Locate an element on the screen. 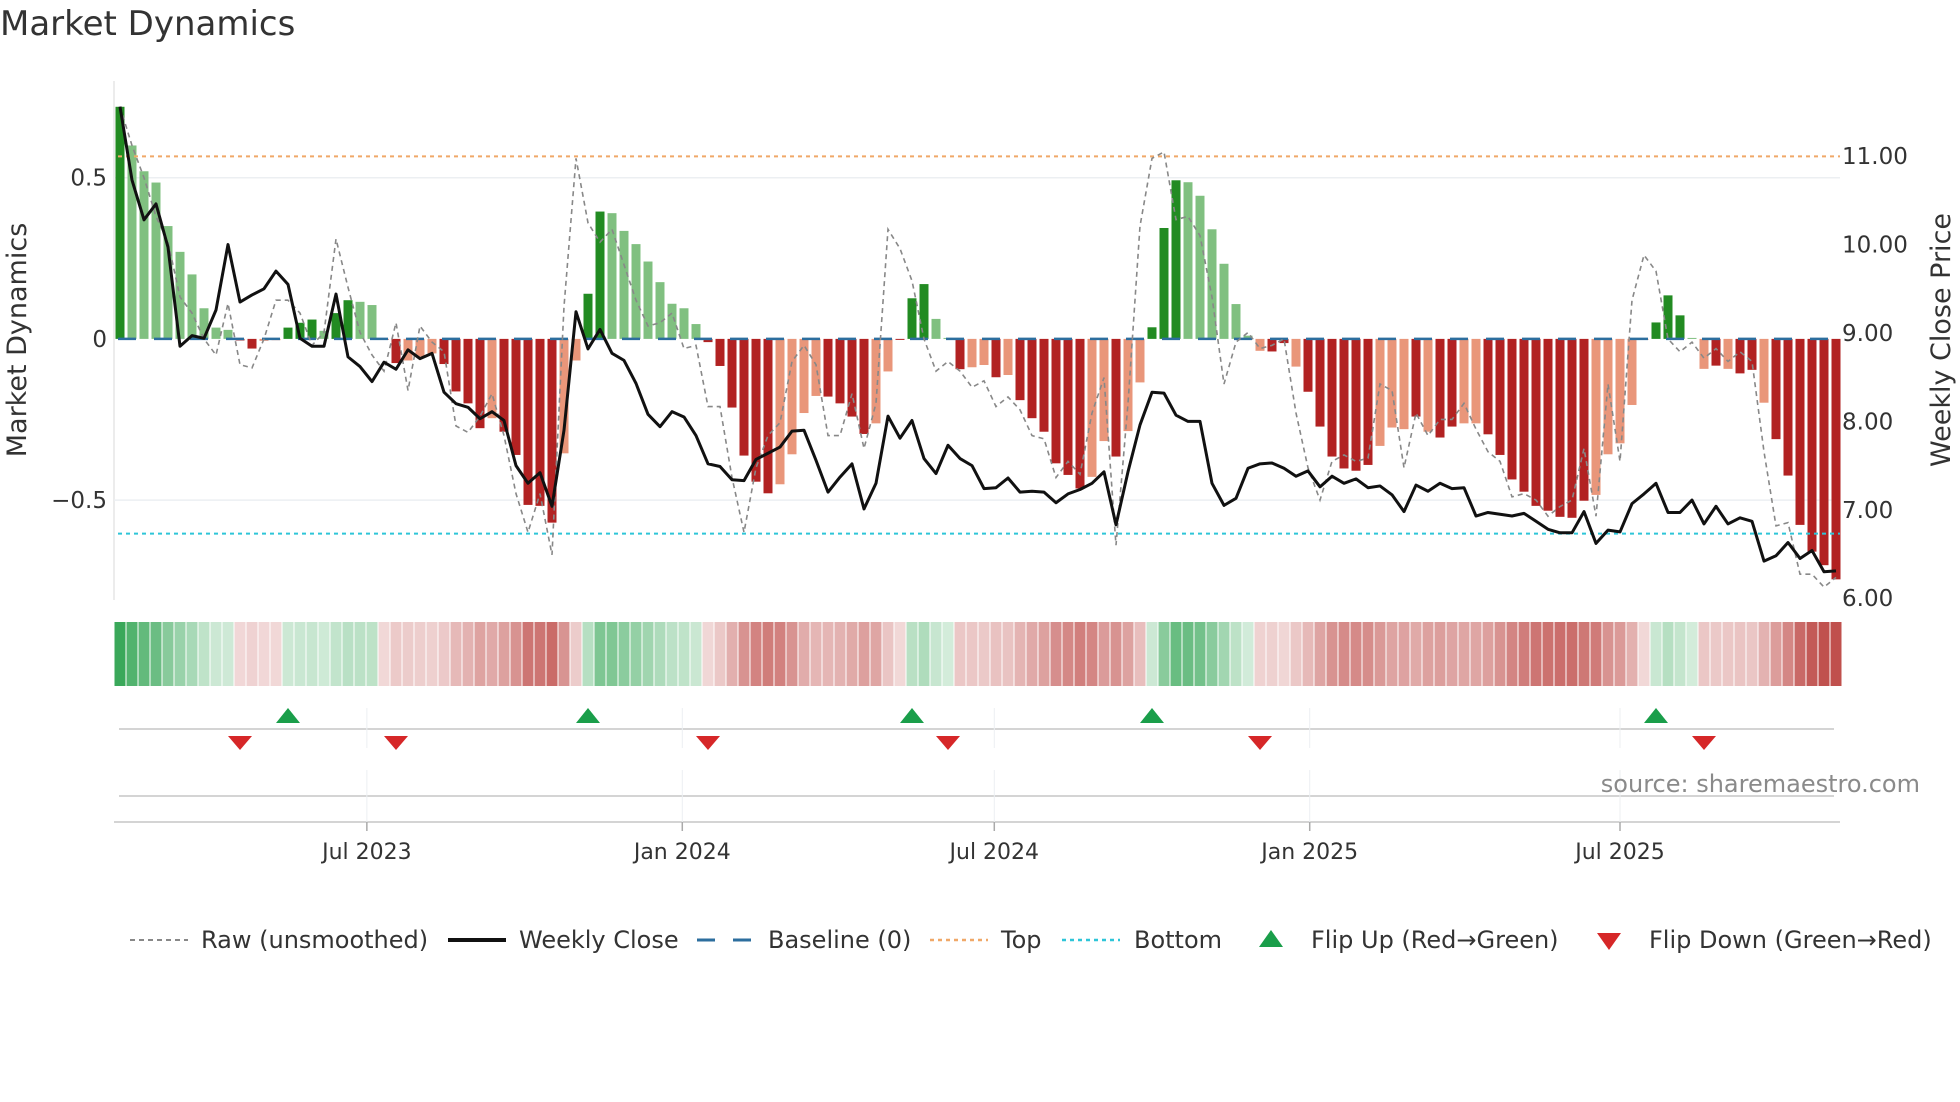  legend-item-baseline: Baseline (0) is located at coordinates (804, 940).